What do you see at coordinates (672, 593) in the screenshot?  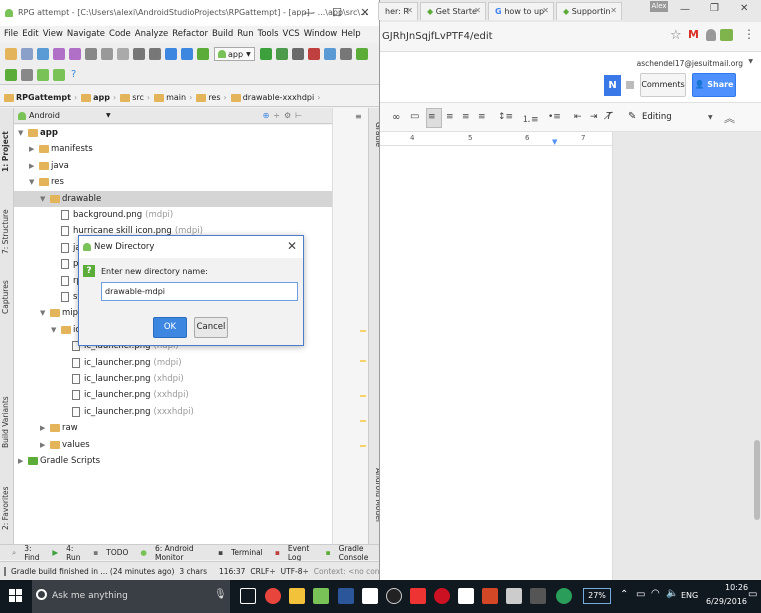 I see `volume-icon: 🔈` at bounding box center [672, 593].